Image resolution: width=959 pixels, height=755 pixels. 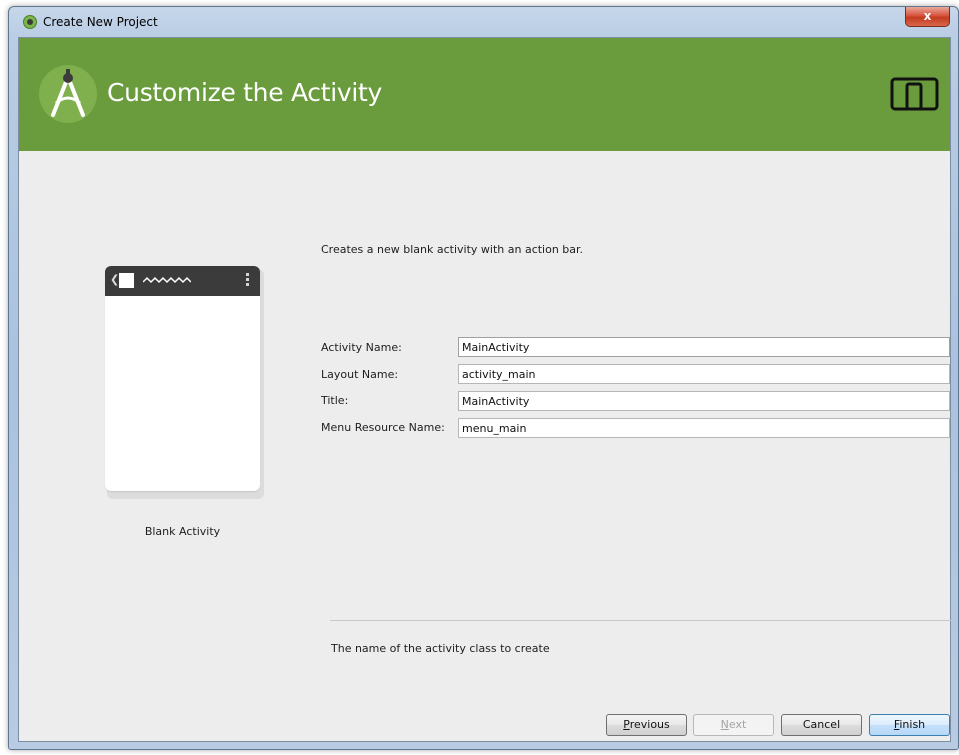 I want to click on preview-action-bar: ❮, so click(x=182, y=281).